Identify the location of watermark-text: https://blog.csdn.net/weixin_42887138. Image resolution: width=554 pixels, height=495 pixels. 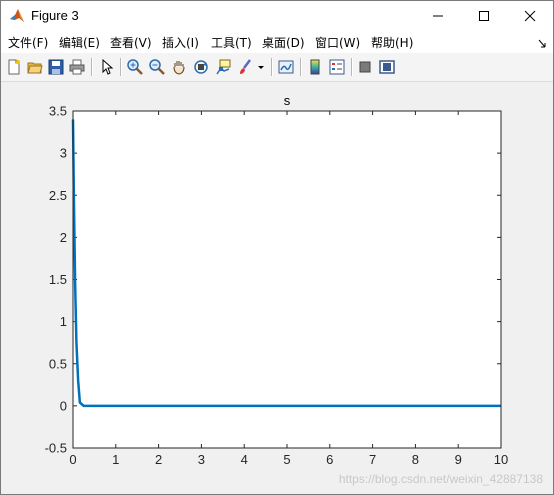
(440, 479).